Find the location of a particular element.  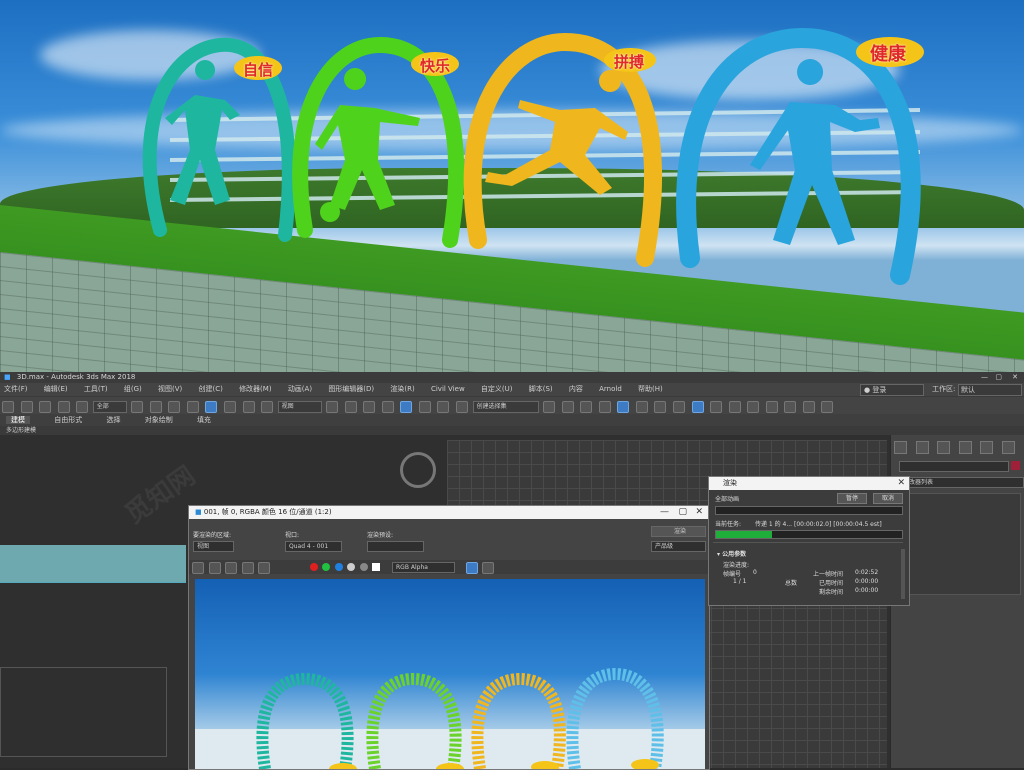

named-selection-set-select: 创建选择集 is located at coordinates (505, 407).